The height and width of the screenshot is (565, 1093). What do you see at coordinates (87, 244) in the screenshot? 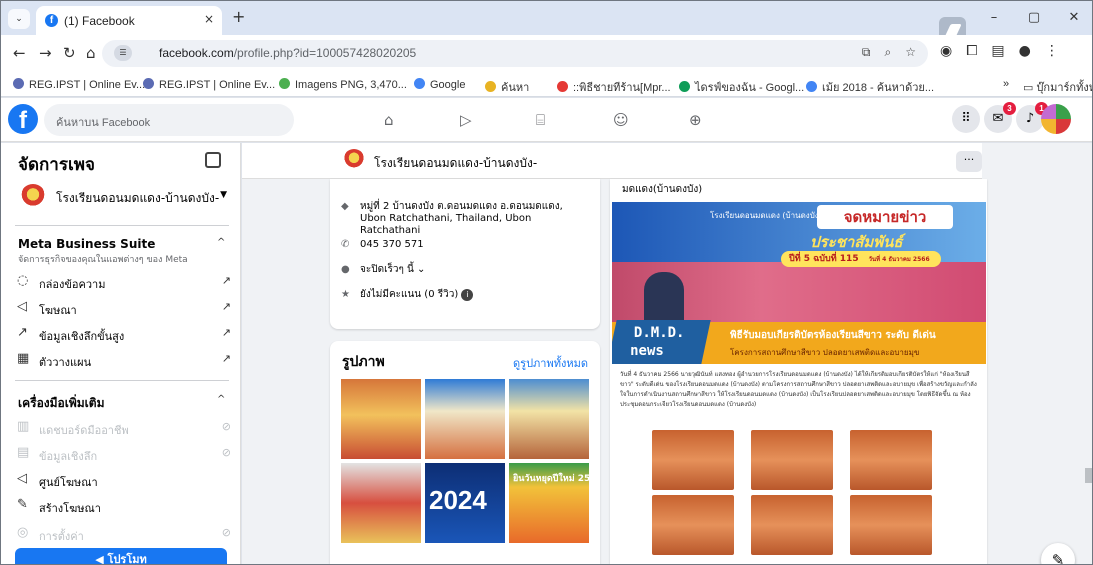
I see `mbs-title: Meta Business Suite` at bounding box center [87, 244].